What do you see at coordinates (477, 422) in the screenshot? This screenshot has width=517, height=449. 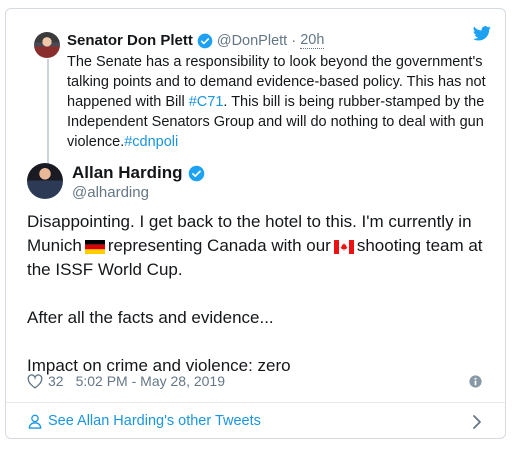 I see `chevron-right-icon` at bounding box center [477, 422].